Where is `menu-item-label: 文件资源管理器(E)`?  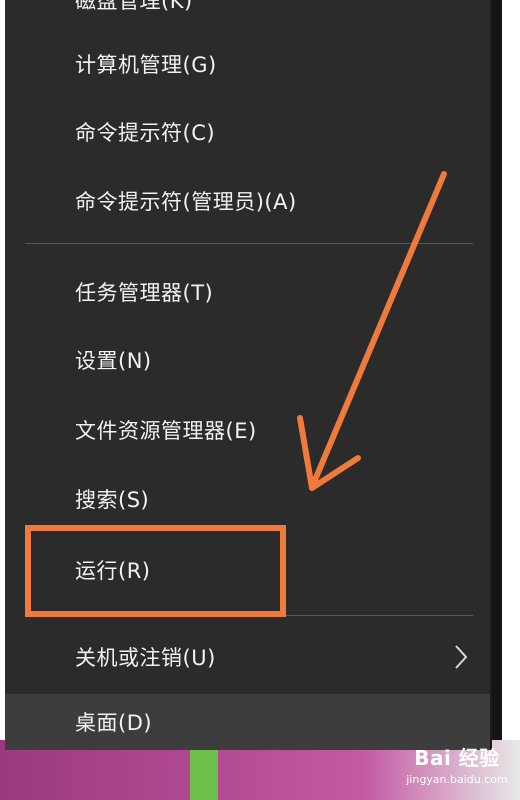
menu-item-label: 文件资源管理器(E) is located at coordinates (166, 431).